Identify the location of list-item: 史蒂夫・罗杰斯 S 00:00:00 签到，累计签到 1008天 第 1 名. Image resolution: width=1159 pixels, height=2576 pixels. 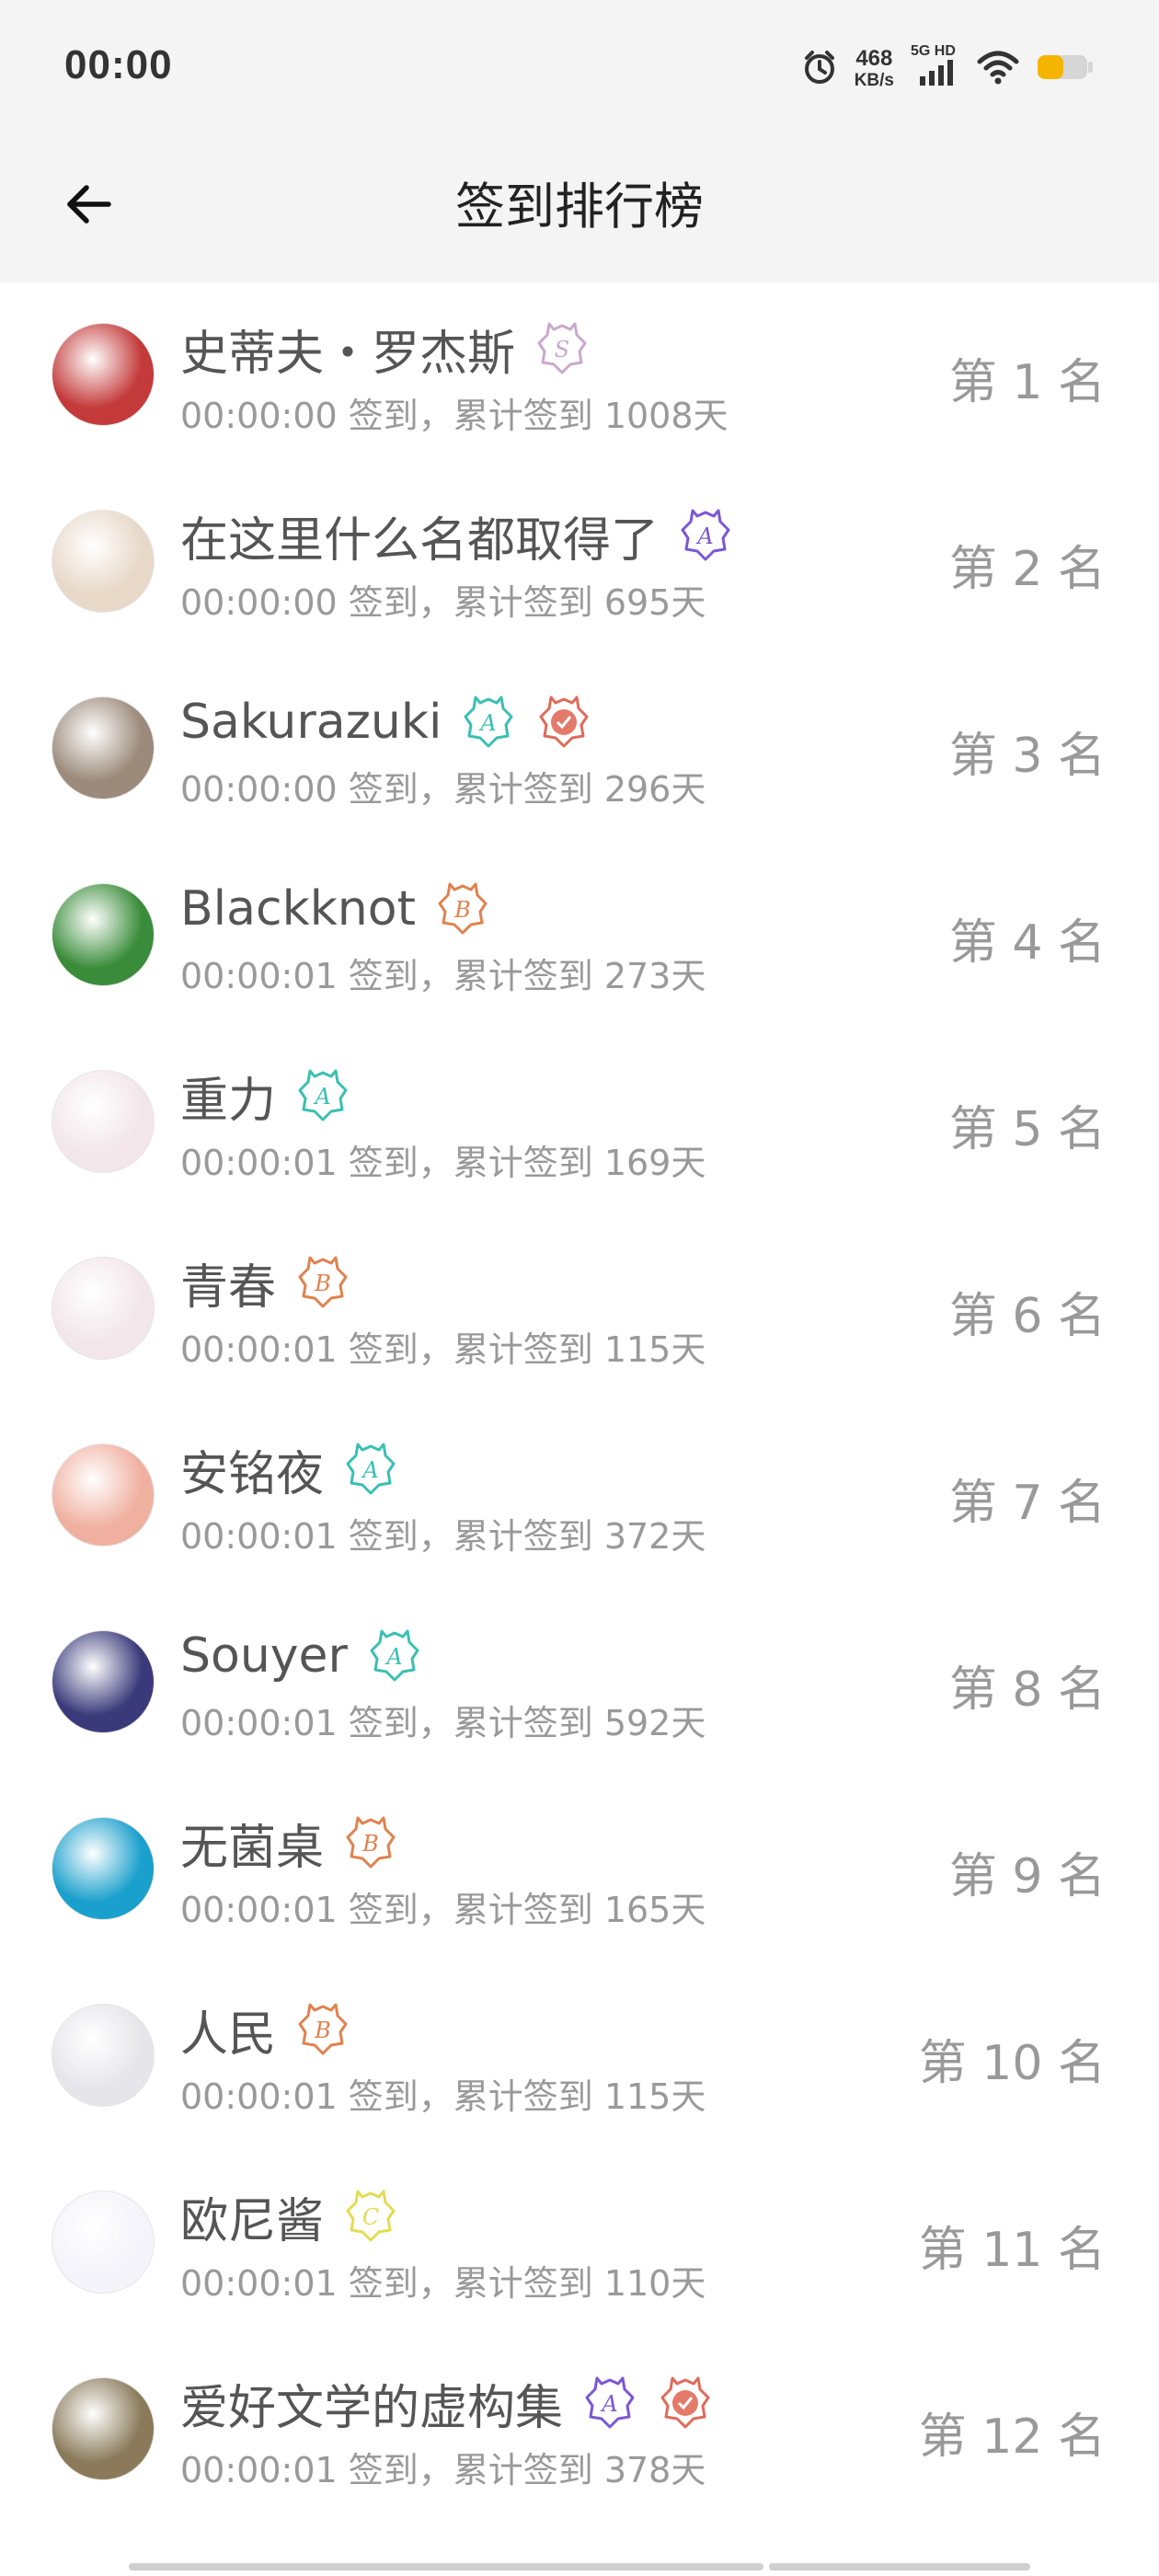
(579, 375).